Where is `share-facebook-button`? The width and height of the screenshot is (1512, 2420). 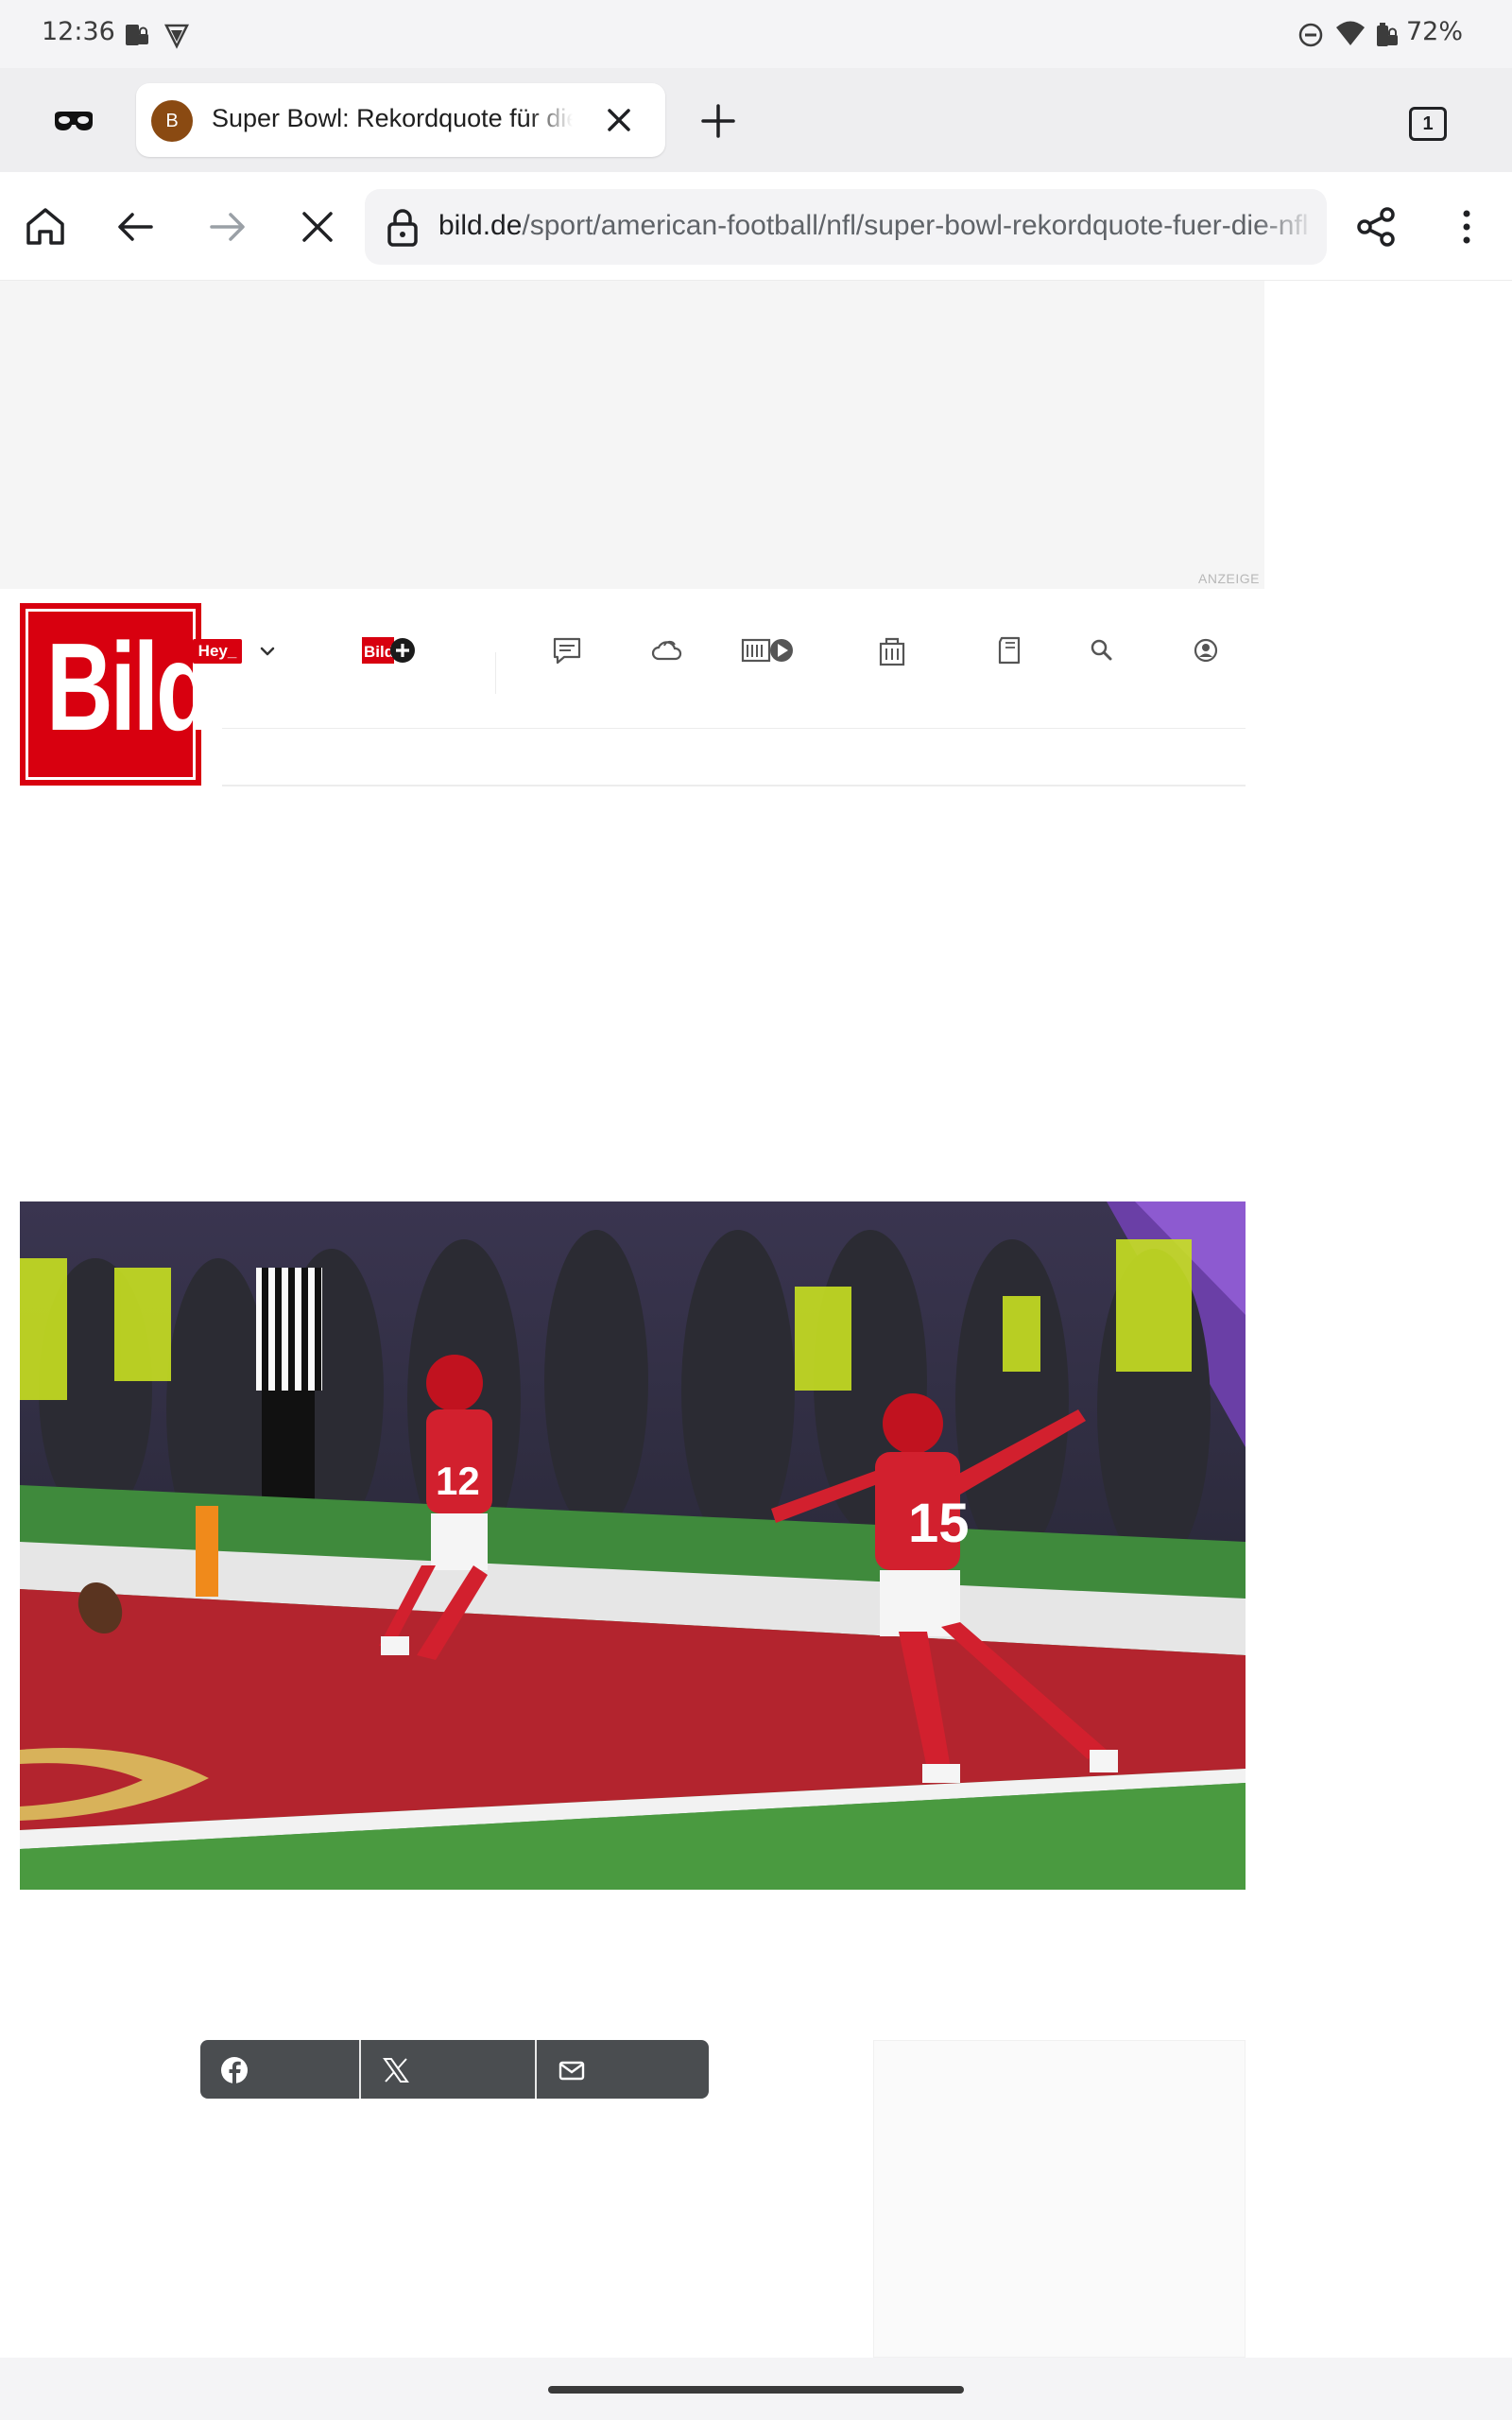 share-facebook-button is located at coordinates (279, 2069).